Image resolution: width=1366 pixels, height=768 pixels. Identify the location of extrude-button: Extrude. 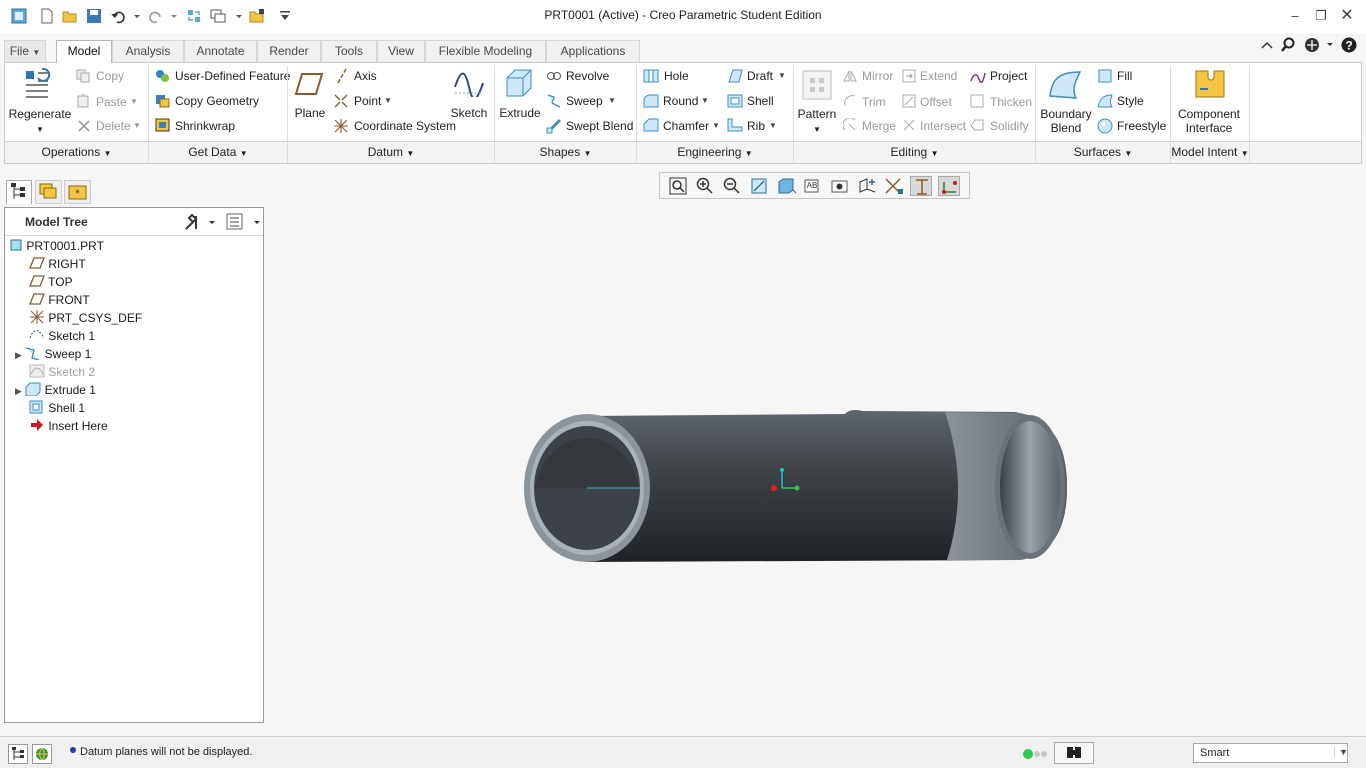
(520, 113).